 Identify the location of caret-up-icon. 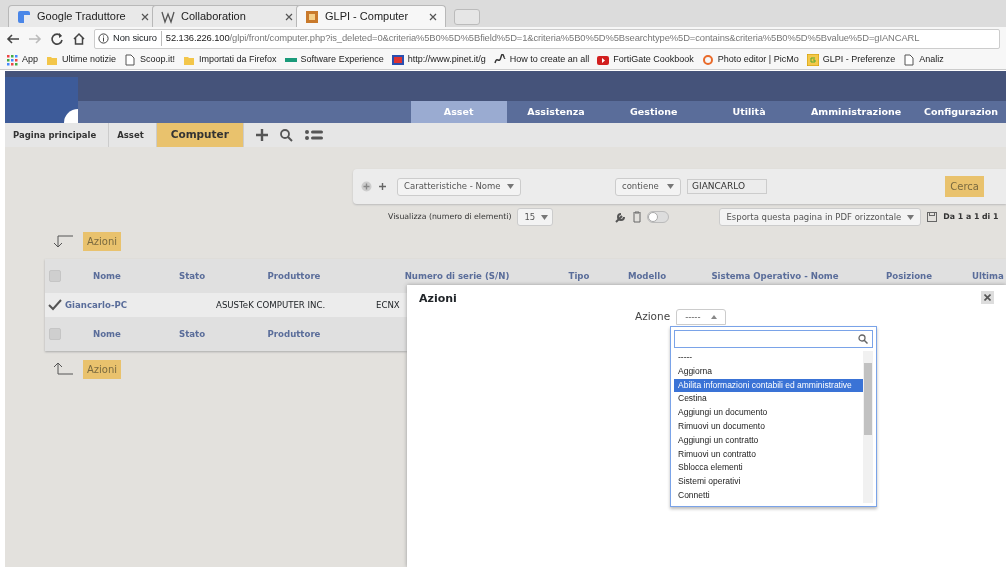
(713, 317).